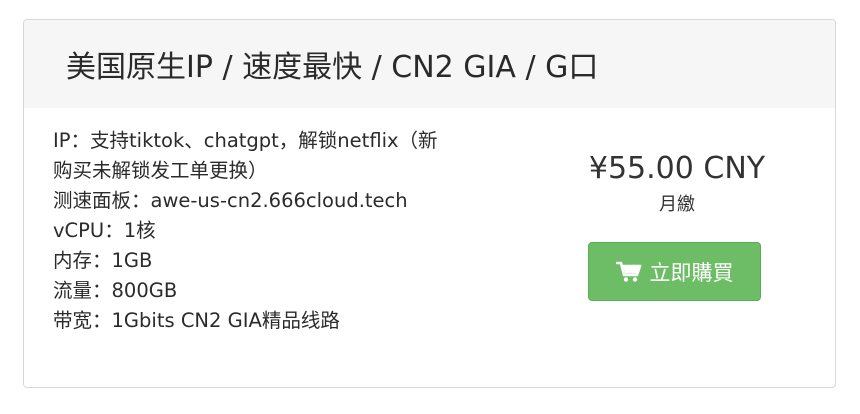 This screenshot has height=414, width=860. I want to click on buy-now-button: 立即購買, so click(674, 271).